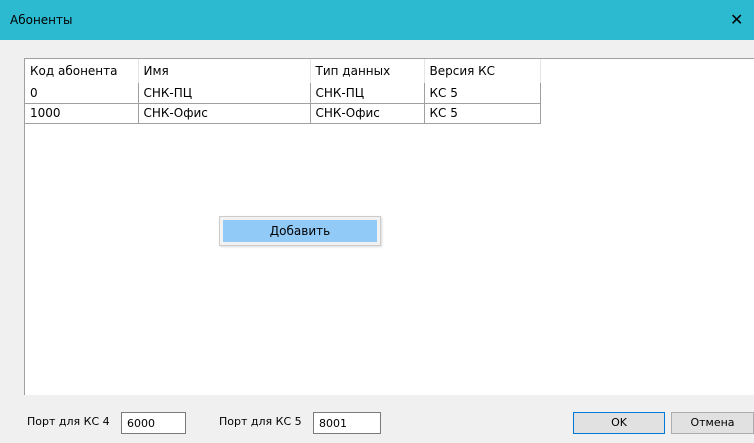 This screenshot has width=754, height=443. I want to click on table-header-row: Код абонента Имя Тип данных Версия КС, so click(283, 71).